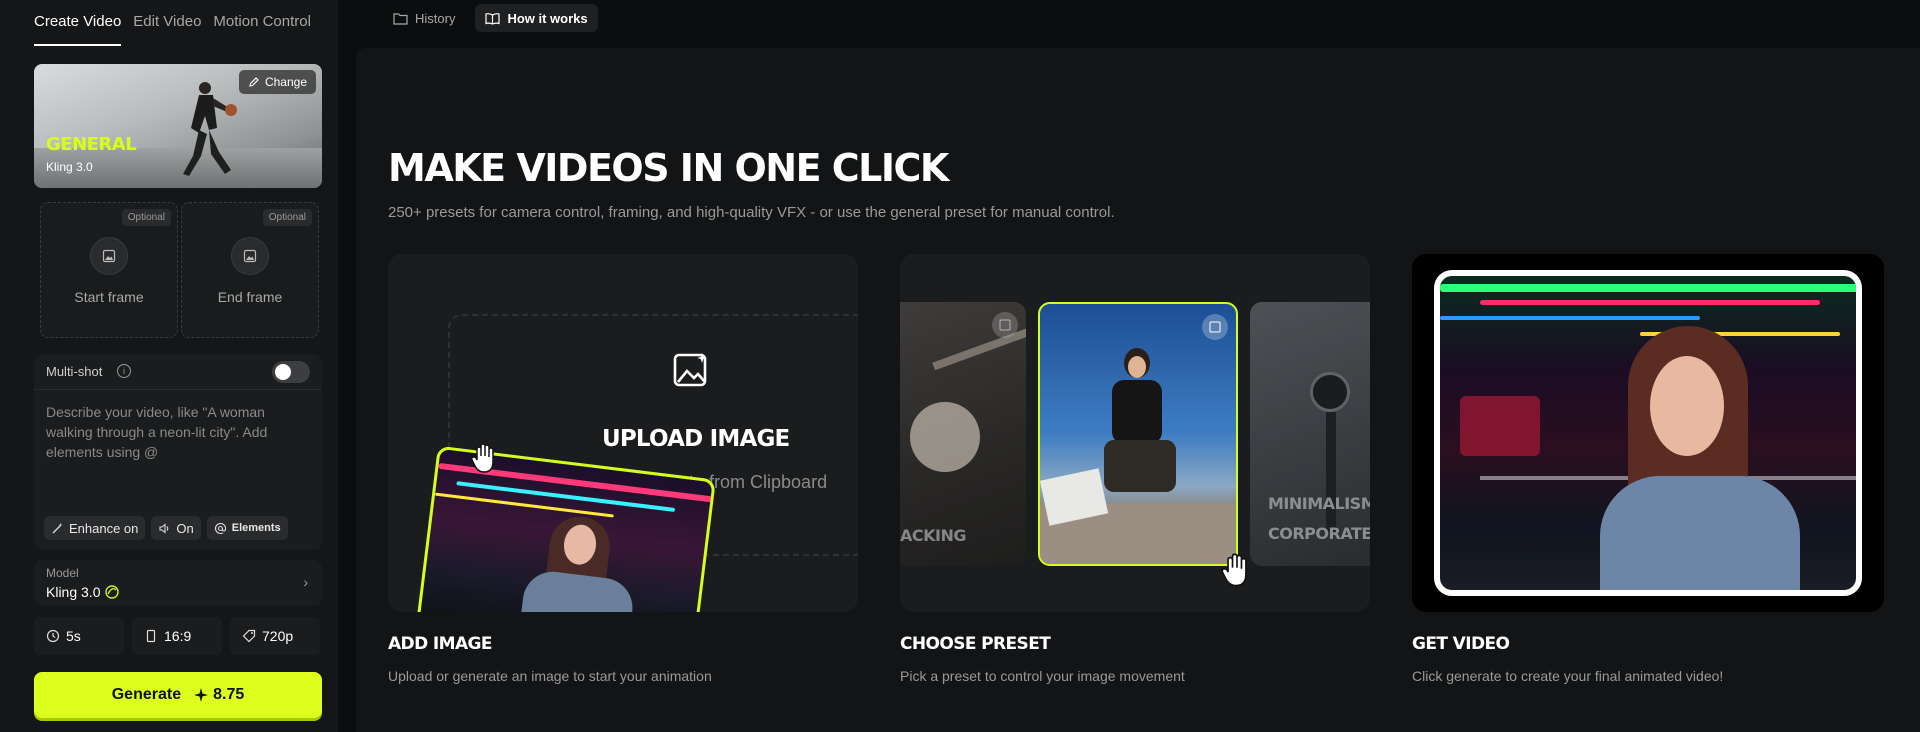 The height and width of the screenshot is (732, 1920). I want to click on generate-cost: 8.75, so click(218, 695).